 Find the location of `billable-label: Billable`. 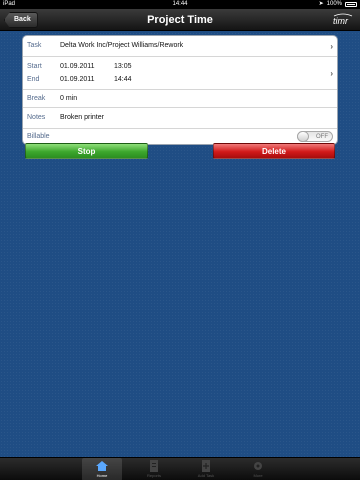

billable-label: Billable is located at coordinates (38, 136).